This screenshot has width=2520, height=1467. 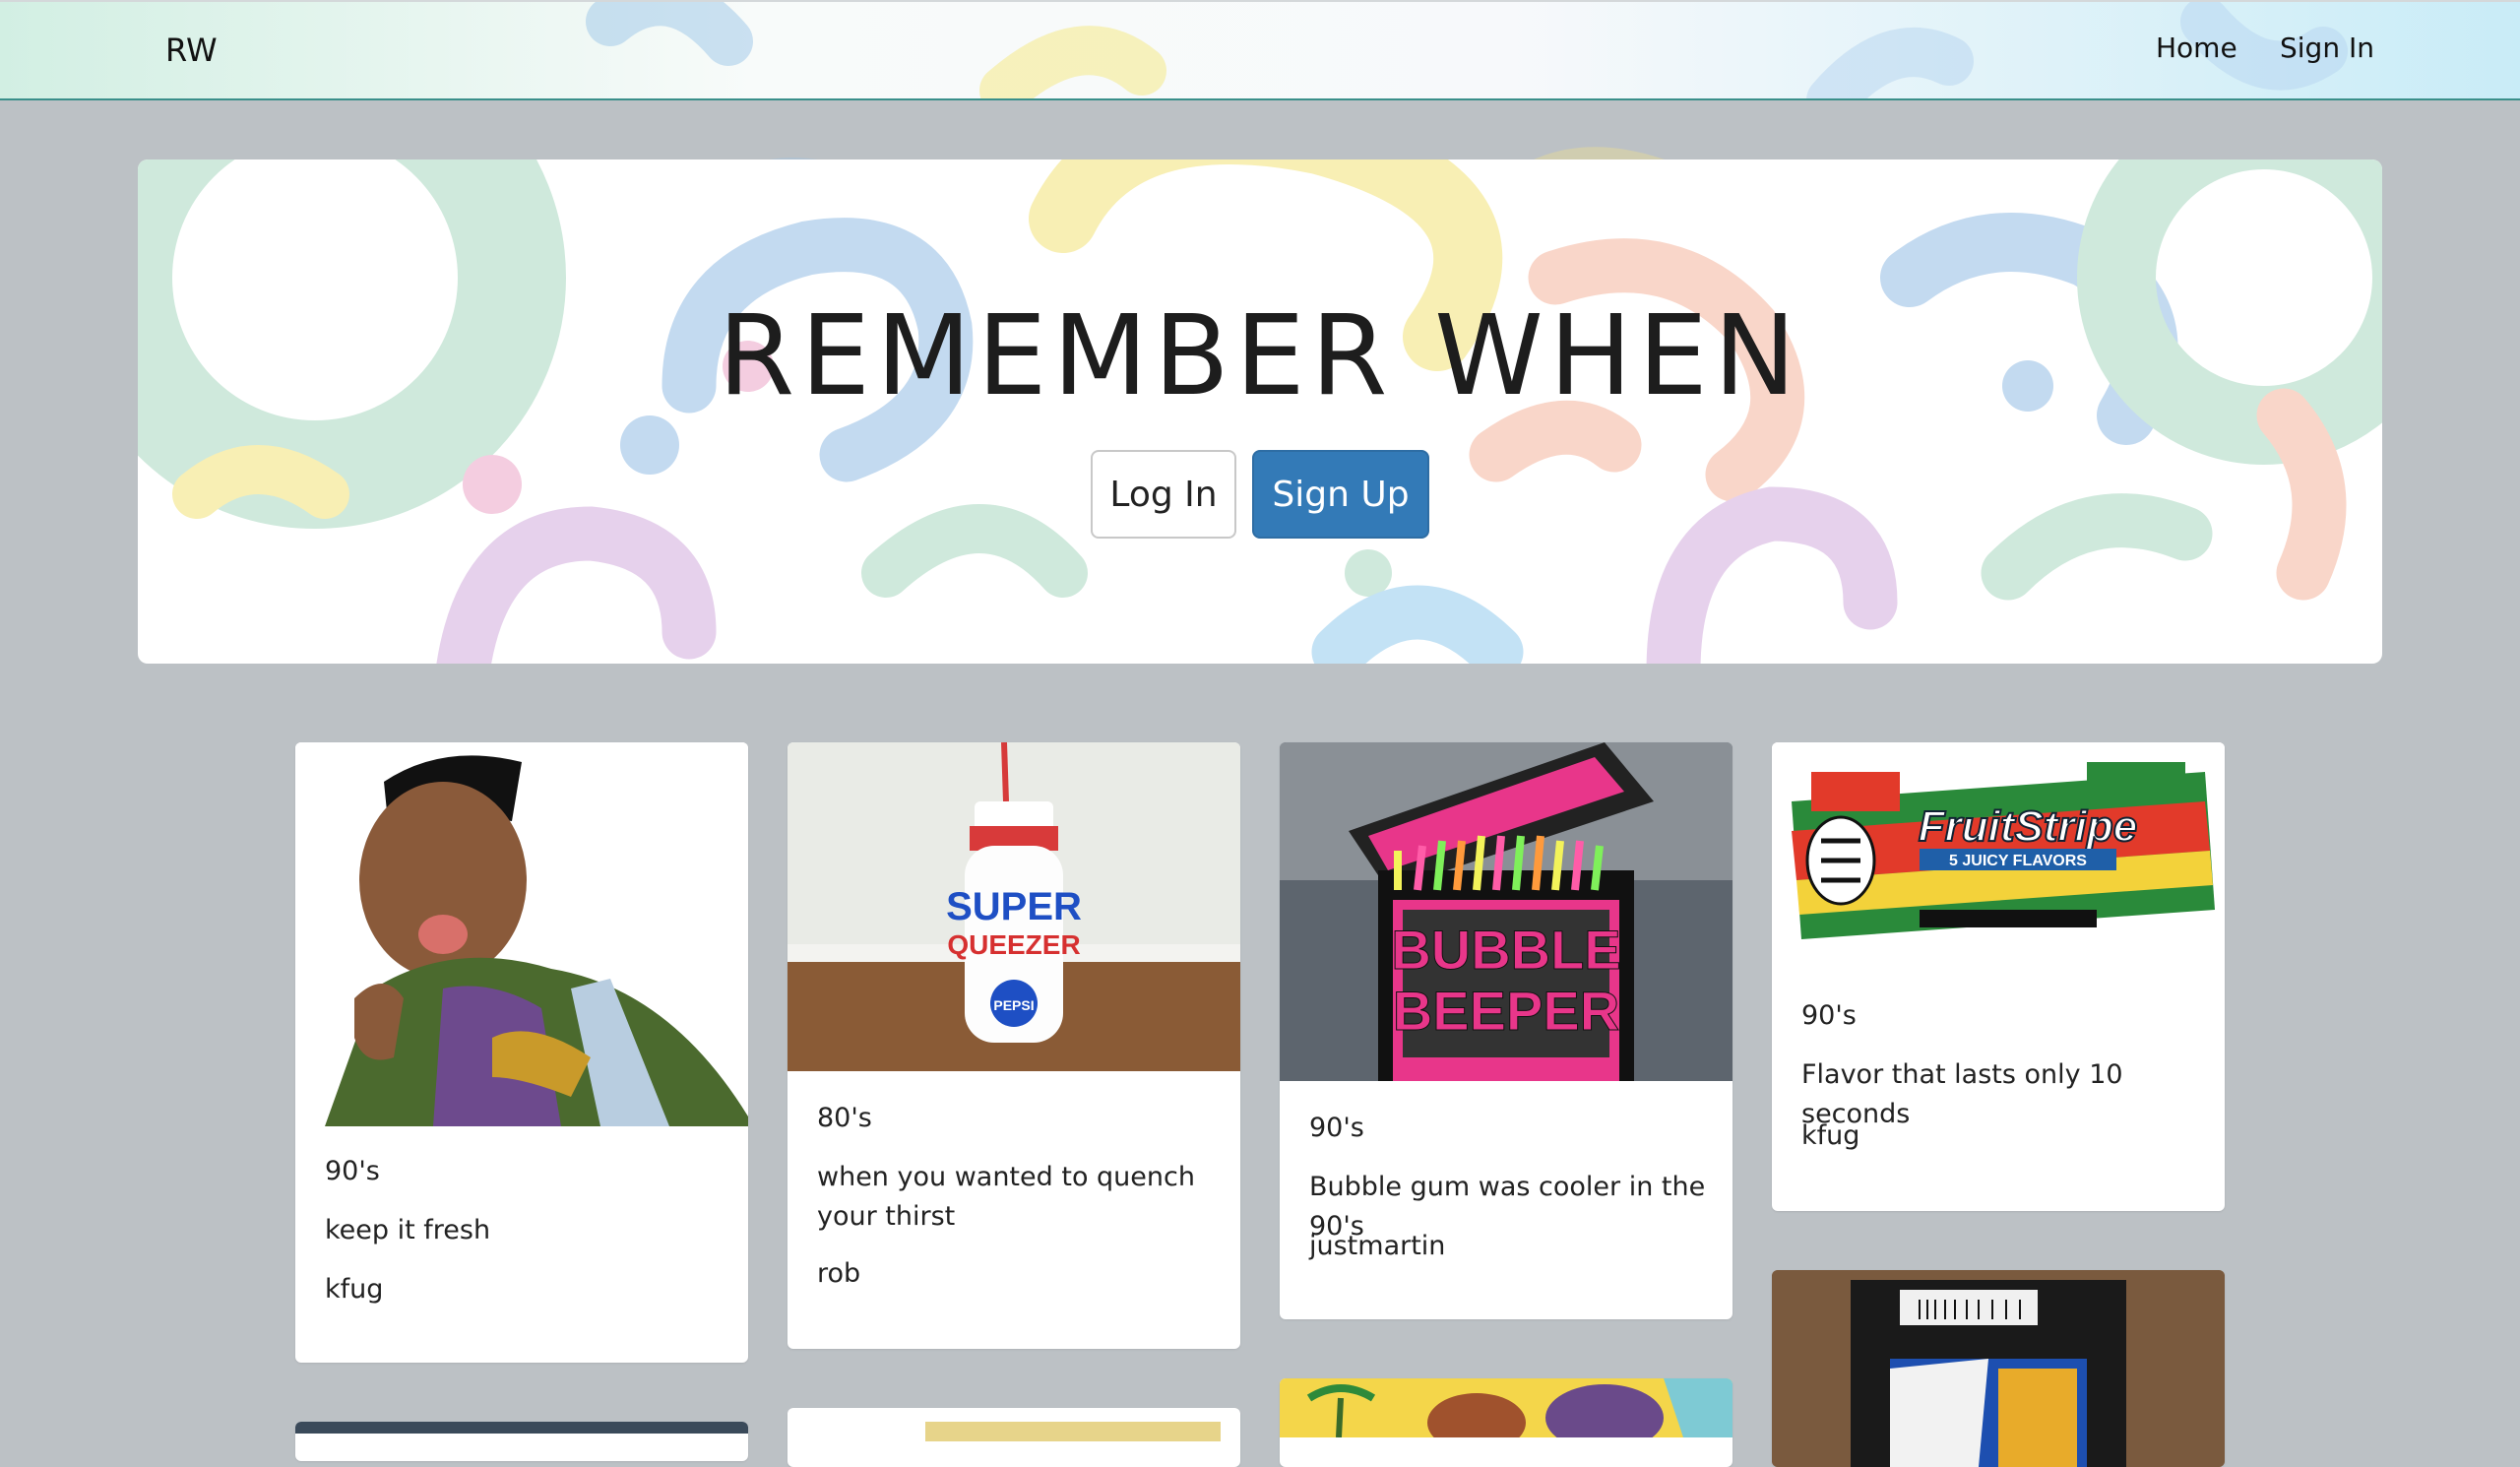 I want to click on nav-signin-link: Sign In, so click(x=2327, y=48).